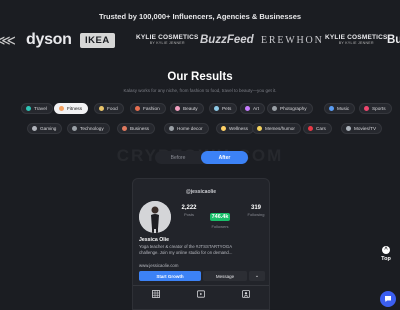  Describe the element at coordinates (348, 128) in the screenshot. I see `movies-tv-icon` at that location.